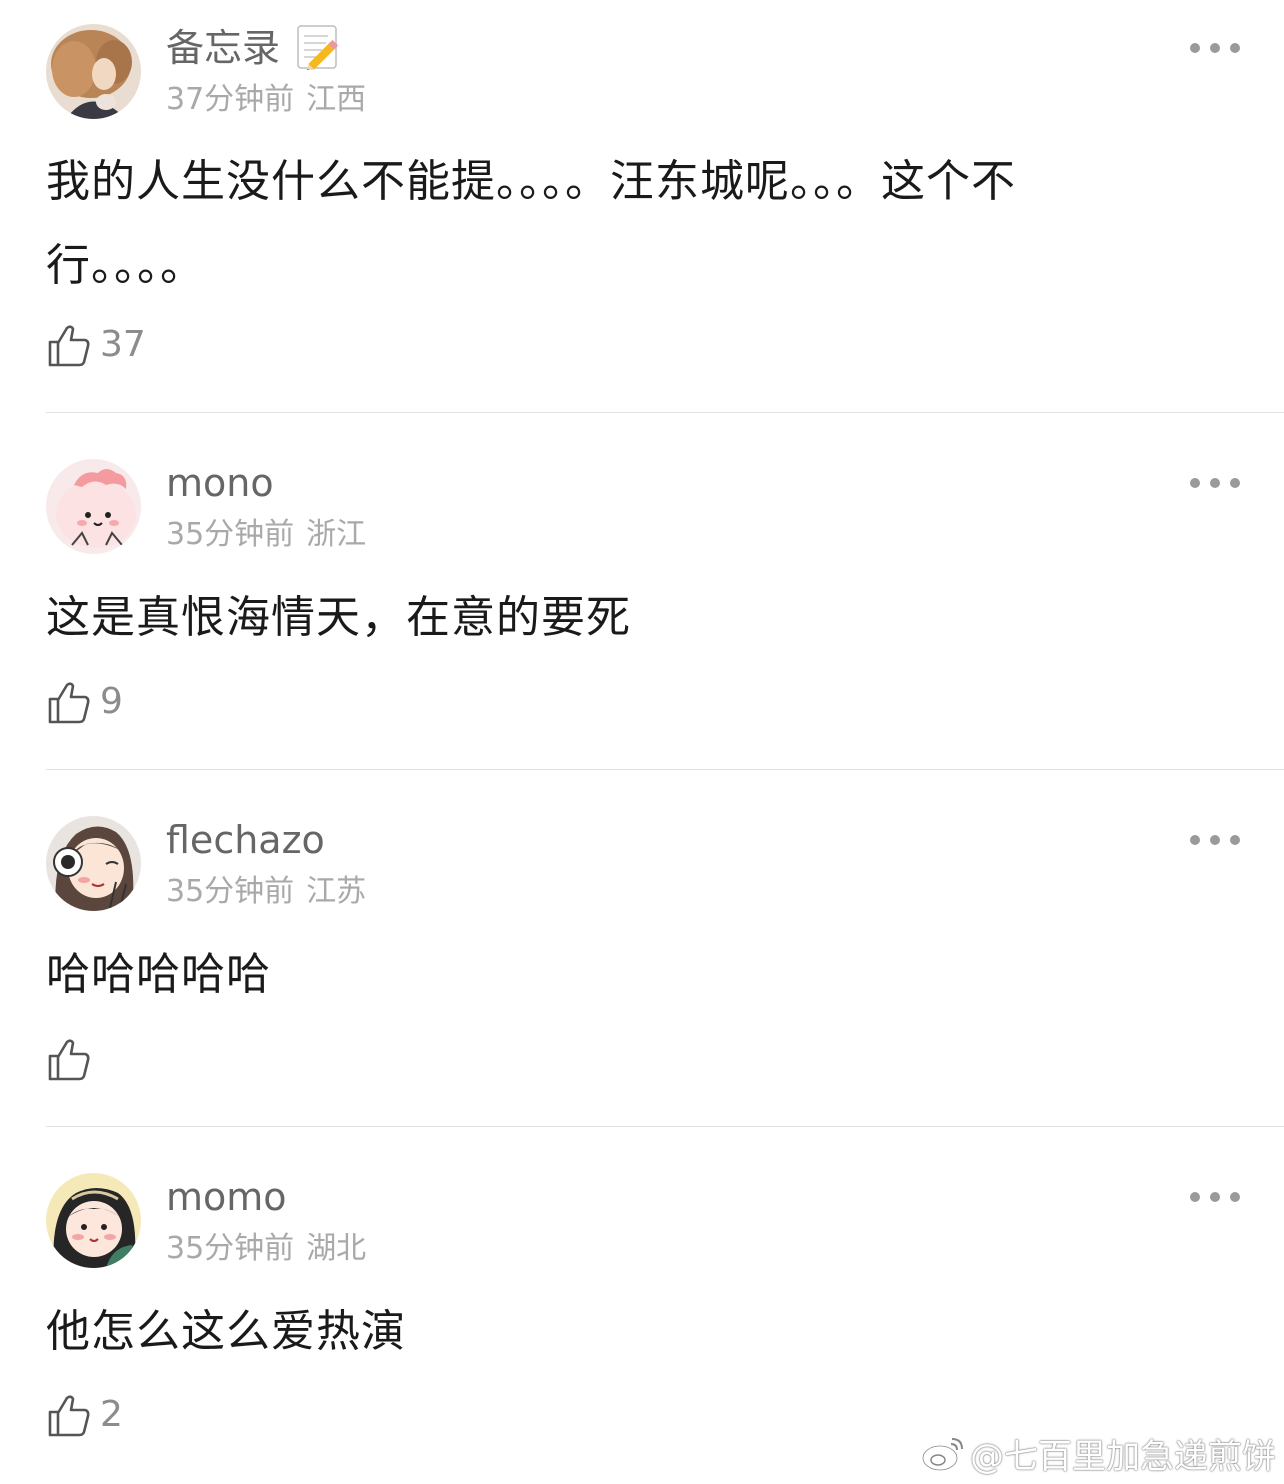 This screenshot has height=1484, width=1284. I want to click on comment-meta: 35分钟前 浙江, so click(266, 535).